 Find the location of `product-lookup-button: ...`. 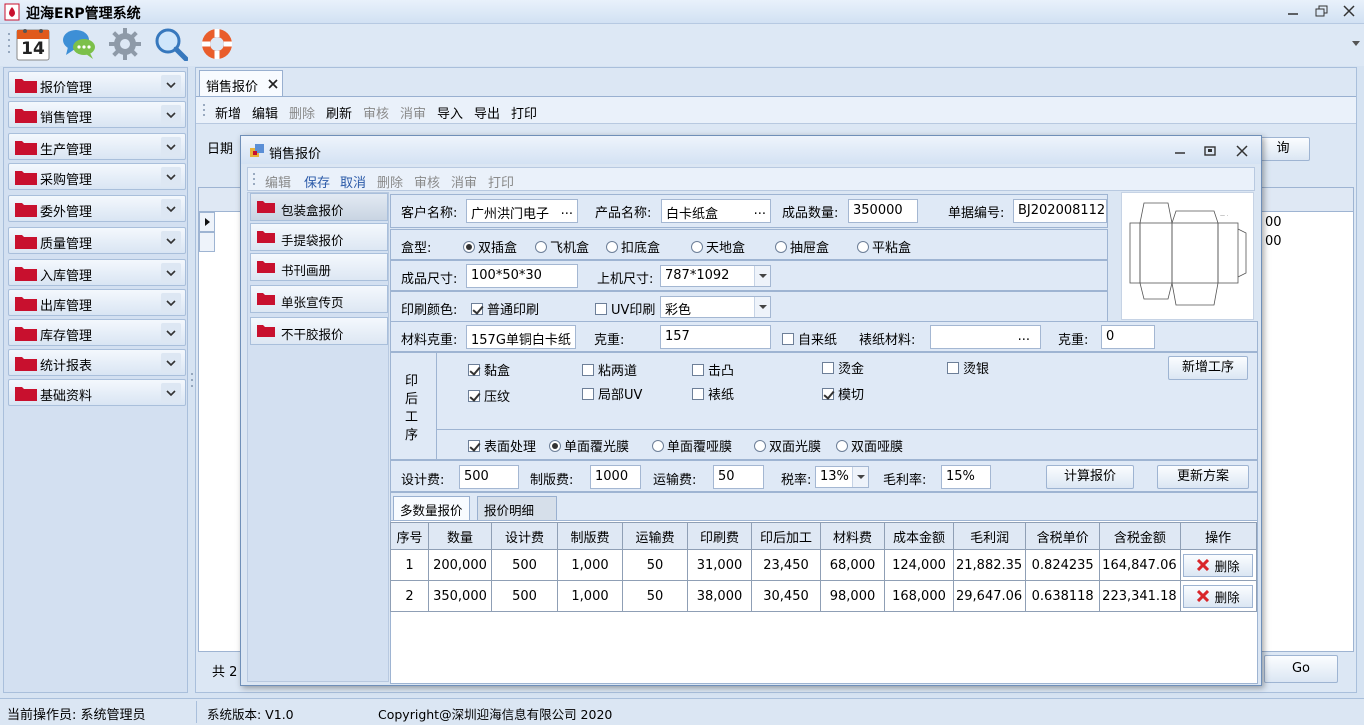

product-lookup-button: ... is located at coordinates (760, 210).